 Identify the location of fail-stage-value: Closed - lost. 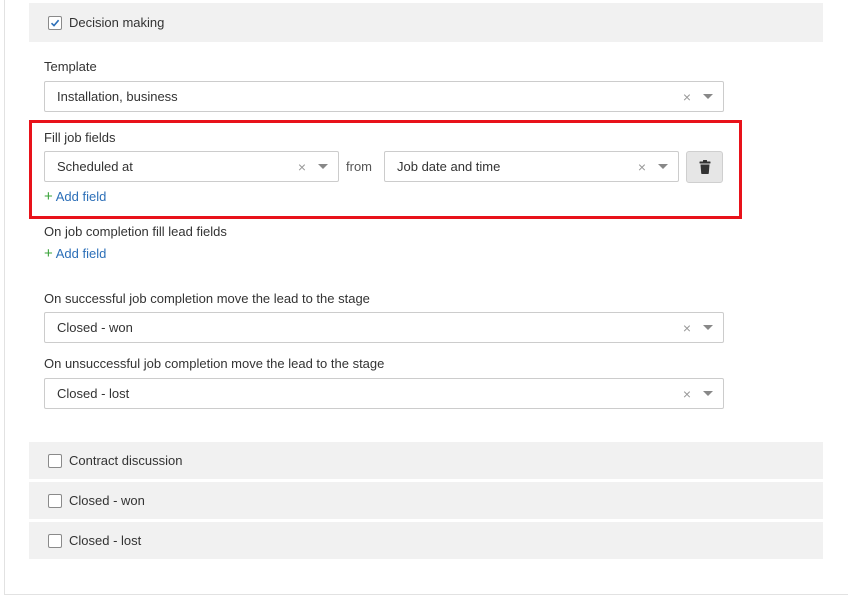
(93, 393).